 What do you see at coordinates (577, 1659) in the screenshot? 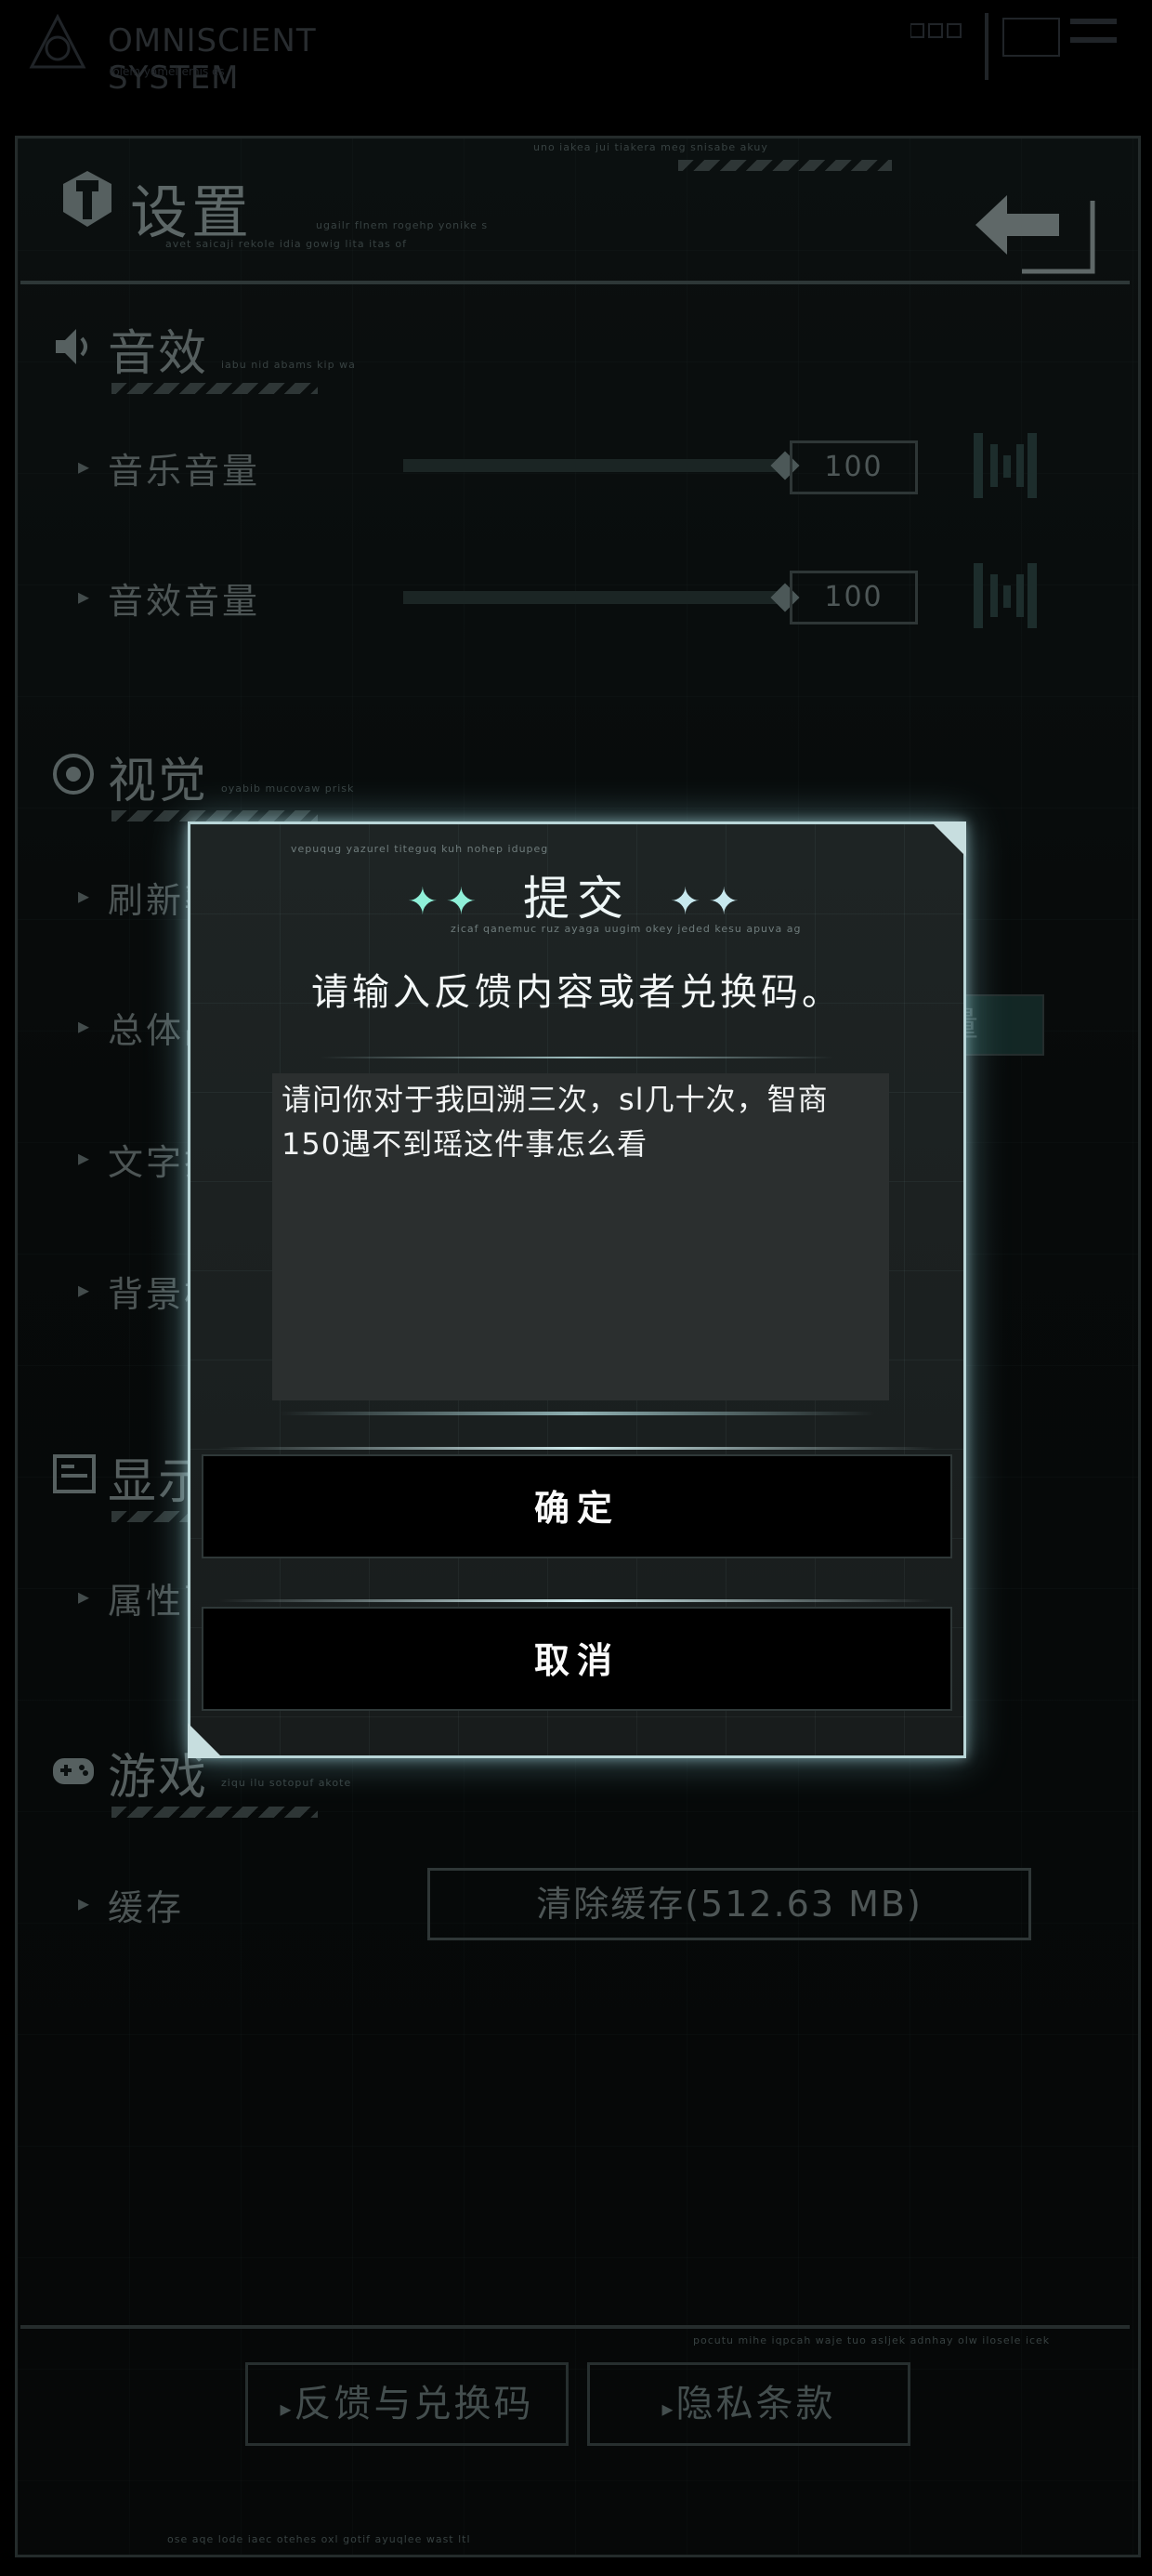
I see `cancel-button: 取消` at bounding box center [577, 1659].